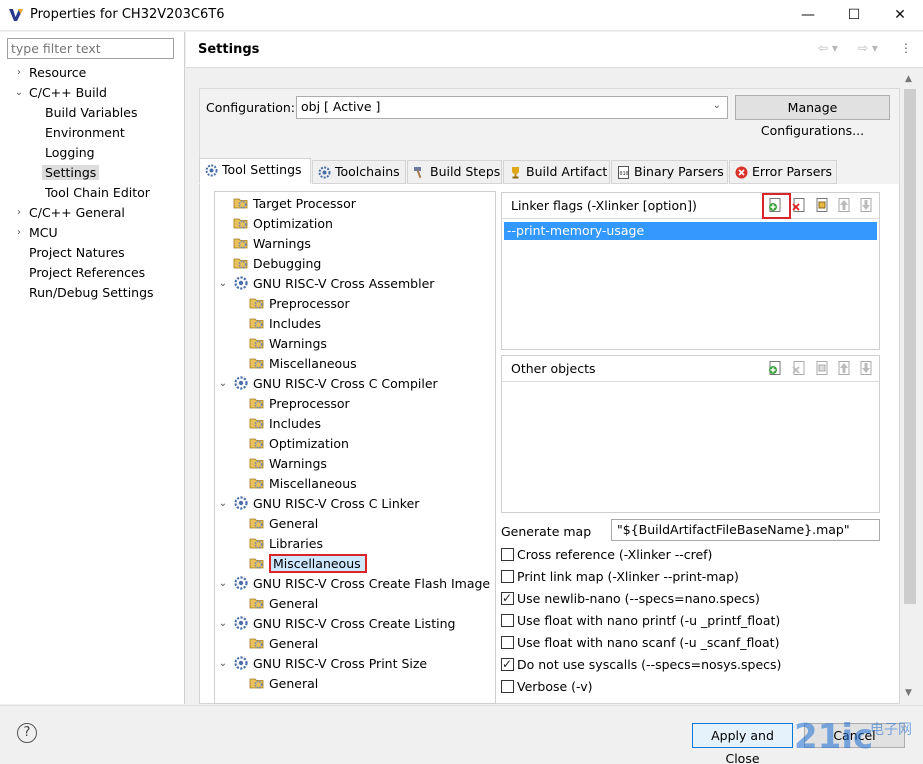 The width and height of the screenshot is (923, 764). Describe the element at coordinates (87, 273) in the screenshot. I see `nav-item-project-references: Project References` at that location.